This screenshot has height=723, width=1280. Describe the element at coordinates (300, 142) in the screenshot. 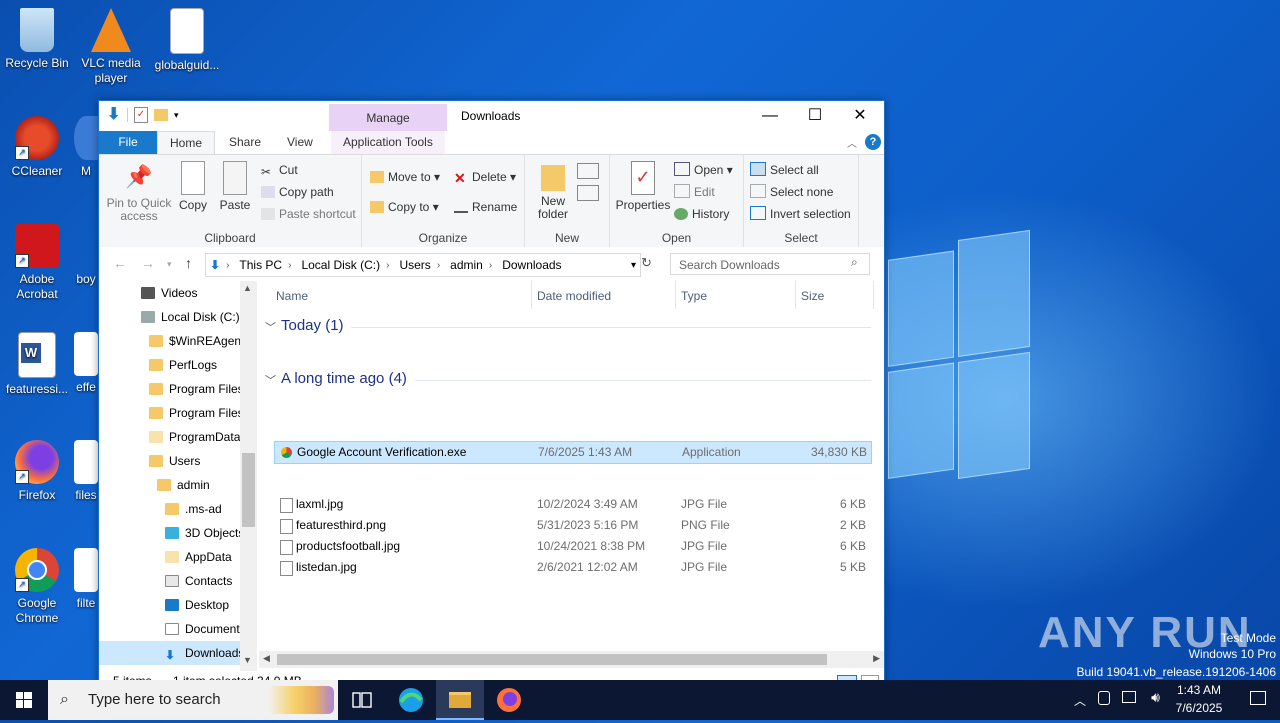

I see `tab-view: View` at that location.